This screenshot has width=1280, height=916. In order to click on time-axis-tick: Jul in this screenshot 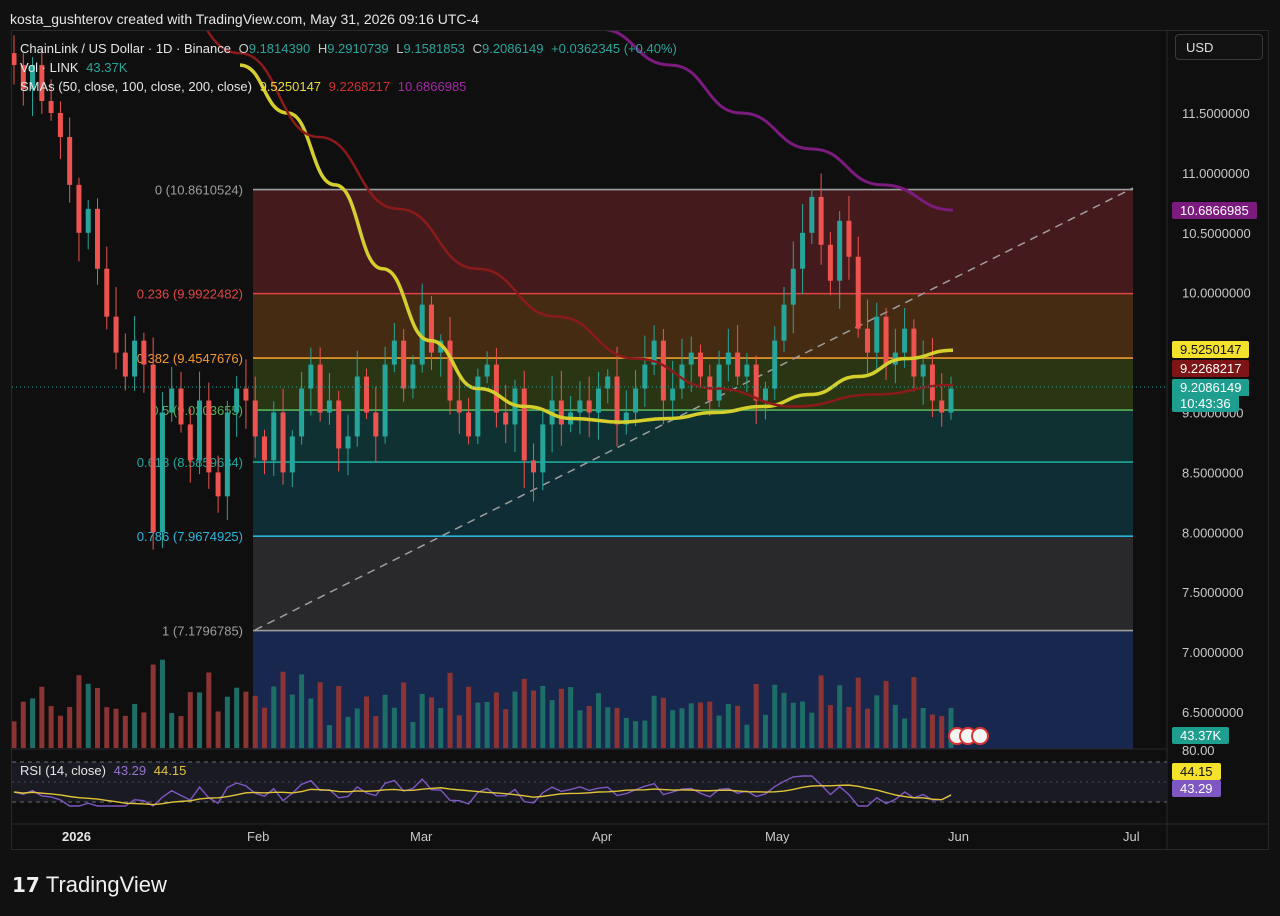, I will do `click(1131, 836)`.